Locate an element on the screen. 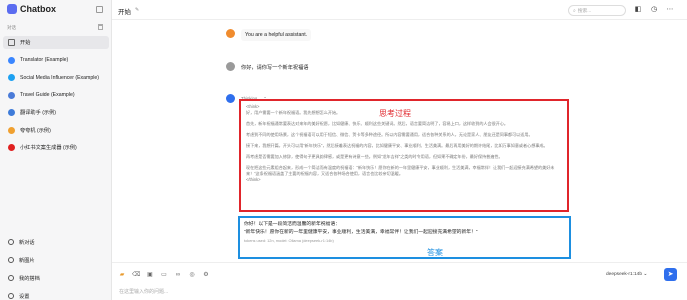  sidebar-item-start: 开始 is located at coordinates (56, 42).